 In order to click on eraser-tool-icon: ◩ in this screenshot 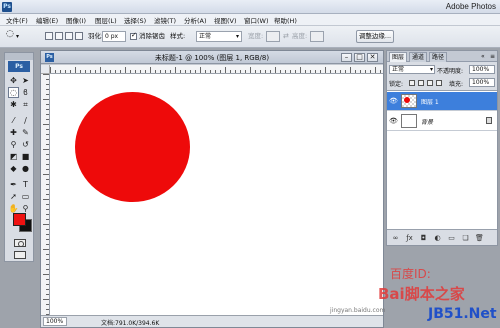, I will do `click(13, 156)`.